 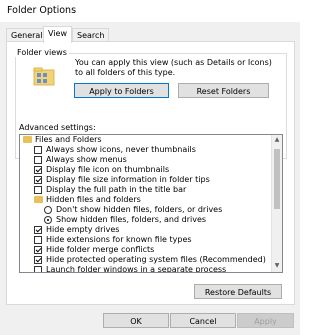 What do you see at coordinates (150, 11) in the screenshot?
I see `title-bar: Folder Options` at bounding box center [150, 11].